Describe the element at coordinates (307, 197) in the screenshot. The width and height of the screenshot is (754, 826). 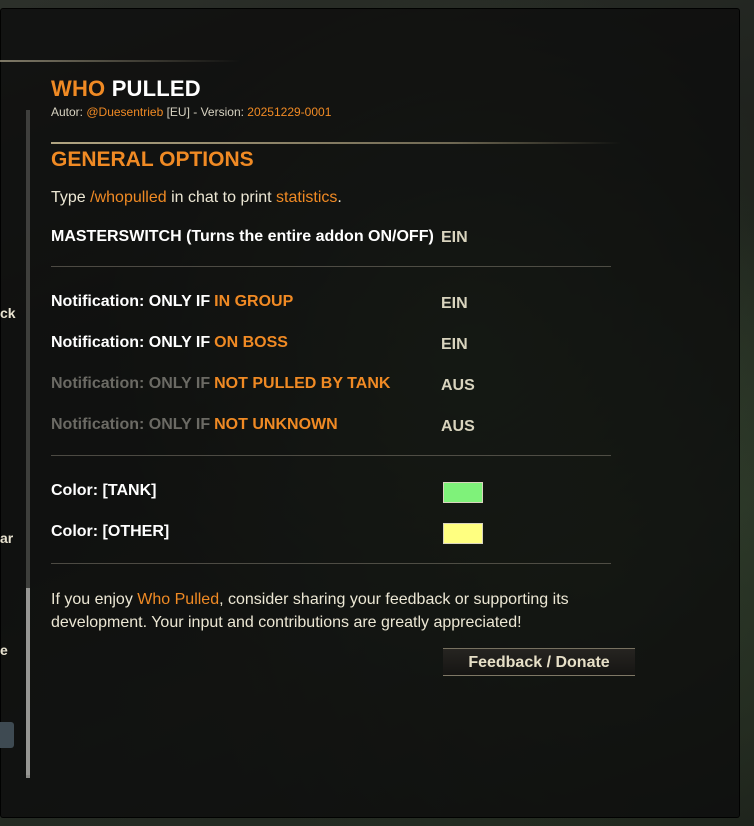
I see `statistics-highlight: statistics` at that location.